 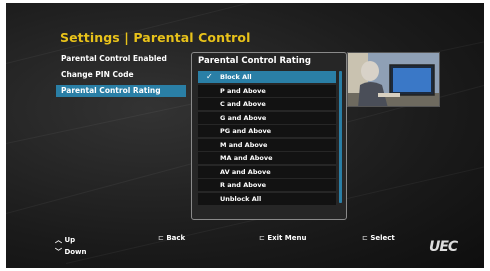 I want to click on rating-option-label: Block All, so click(x=236, y=77).